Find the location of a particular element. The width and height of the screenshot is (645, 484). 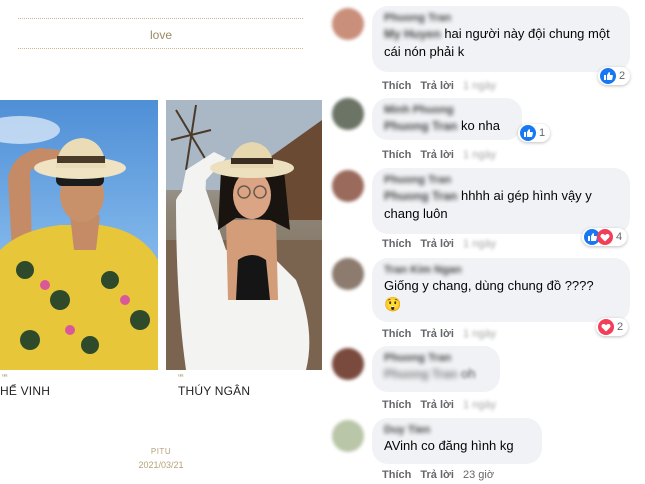

quote-mark-left: ““ is located at coordinates (5, 378).